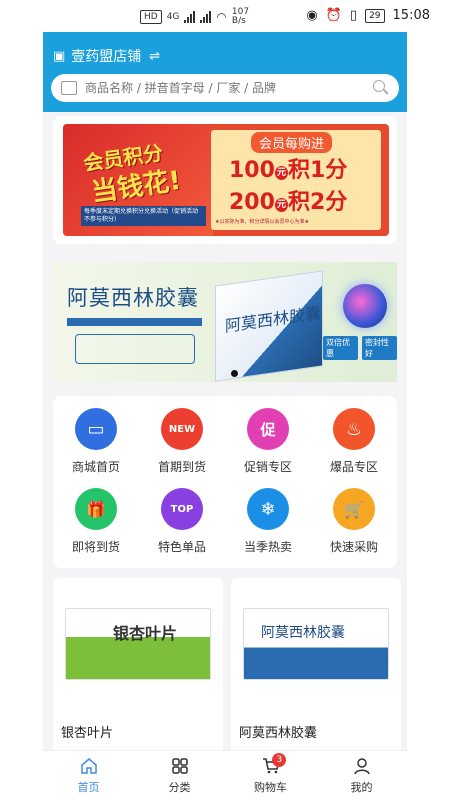  Describe the element at coordinates (252, 170) in the screenshot. I see `ticket-amount-1: 100` at that location.